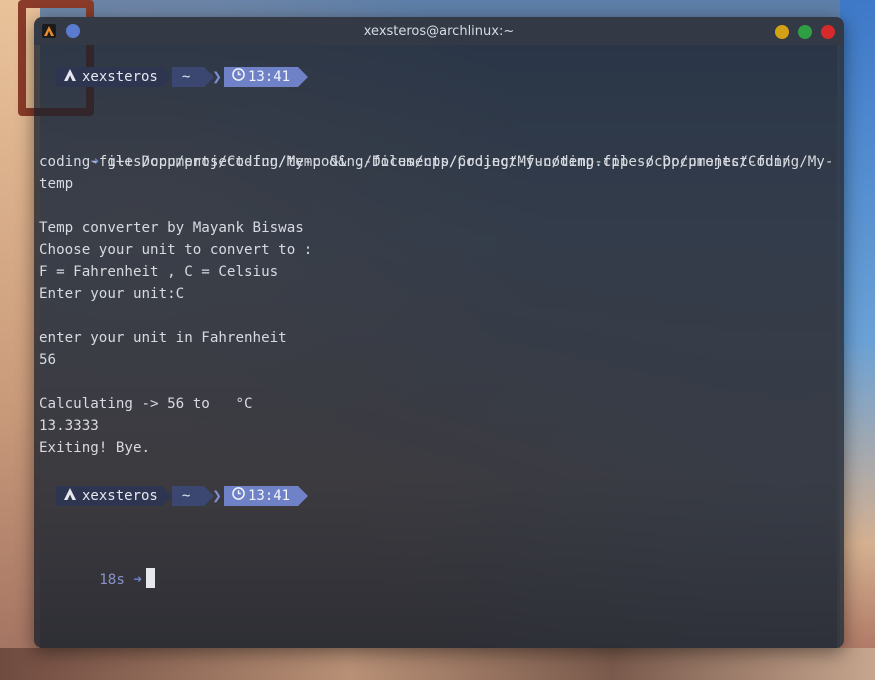 The image size is (875, 680). What do you see at coordinates (95, 448) in the screenshot?
I see `output-line: Exiting! Bye.` at bounding box center [95, 448].